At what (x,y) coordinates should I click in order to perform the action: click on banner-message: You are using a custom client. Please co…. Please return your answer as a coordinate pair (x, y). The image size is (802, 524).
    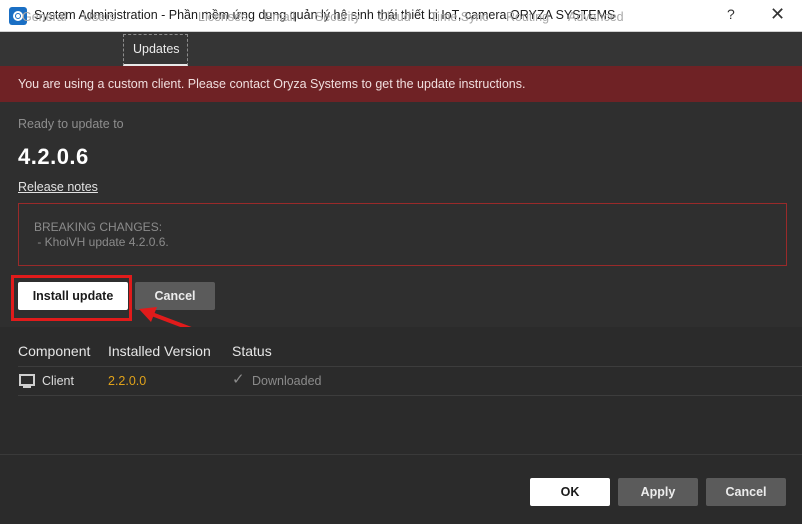
    Looking at the image, I should click on (272, 84).